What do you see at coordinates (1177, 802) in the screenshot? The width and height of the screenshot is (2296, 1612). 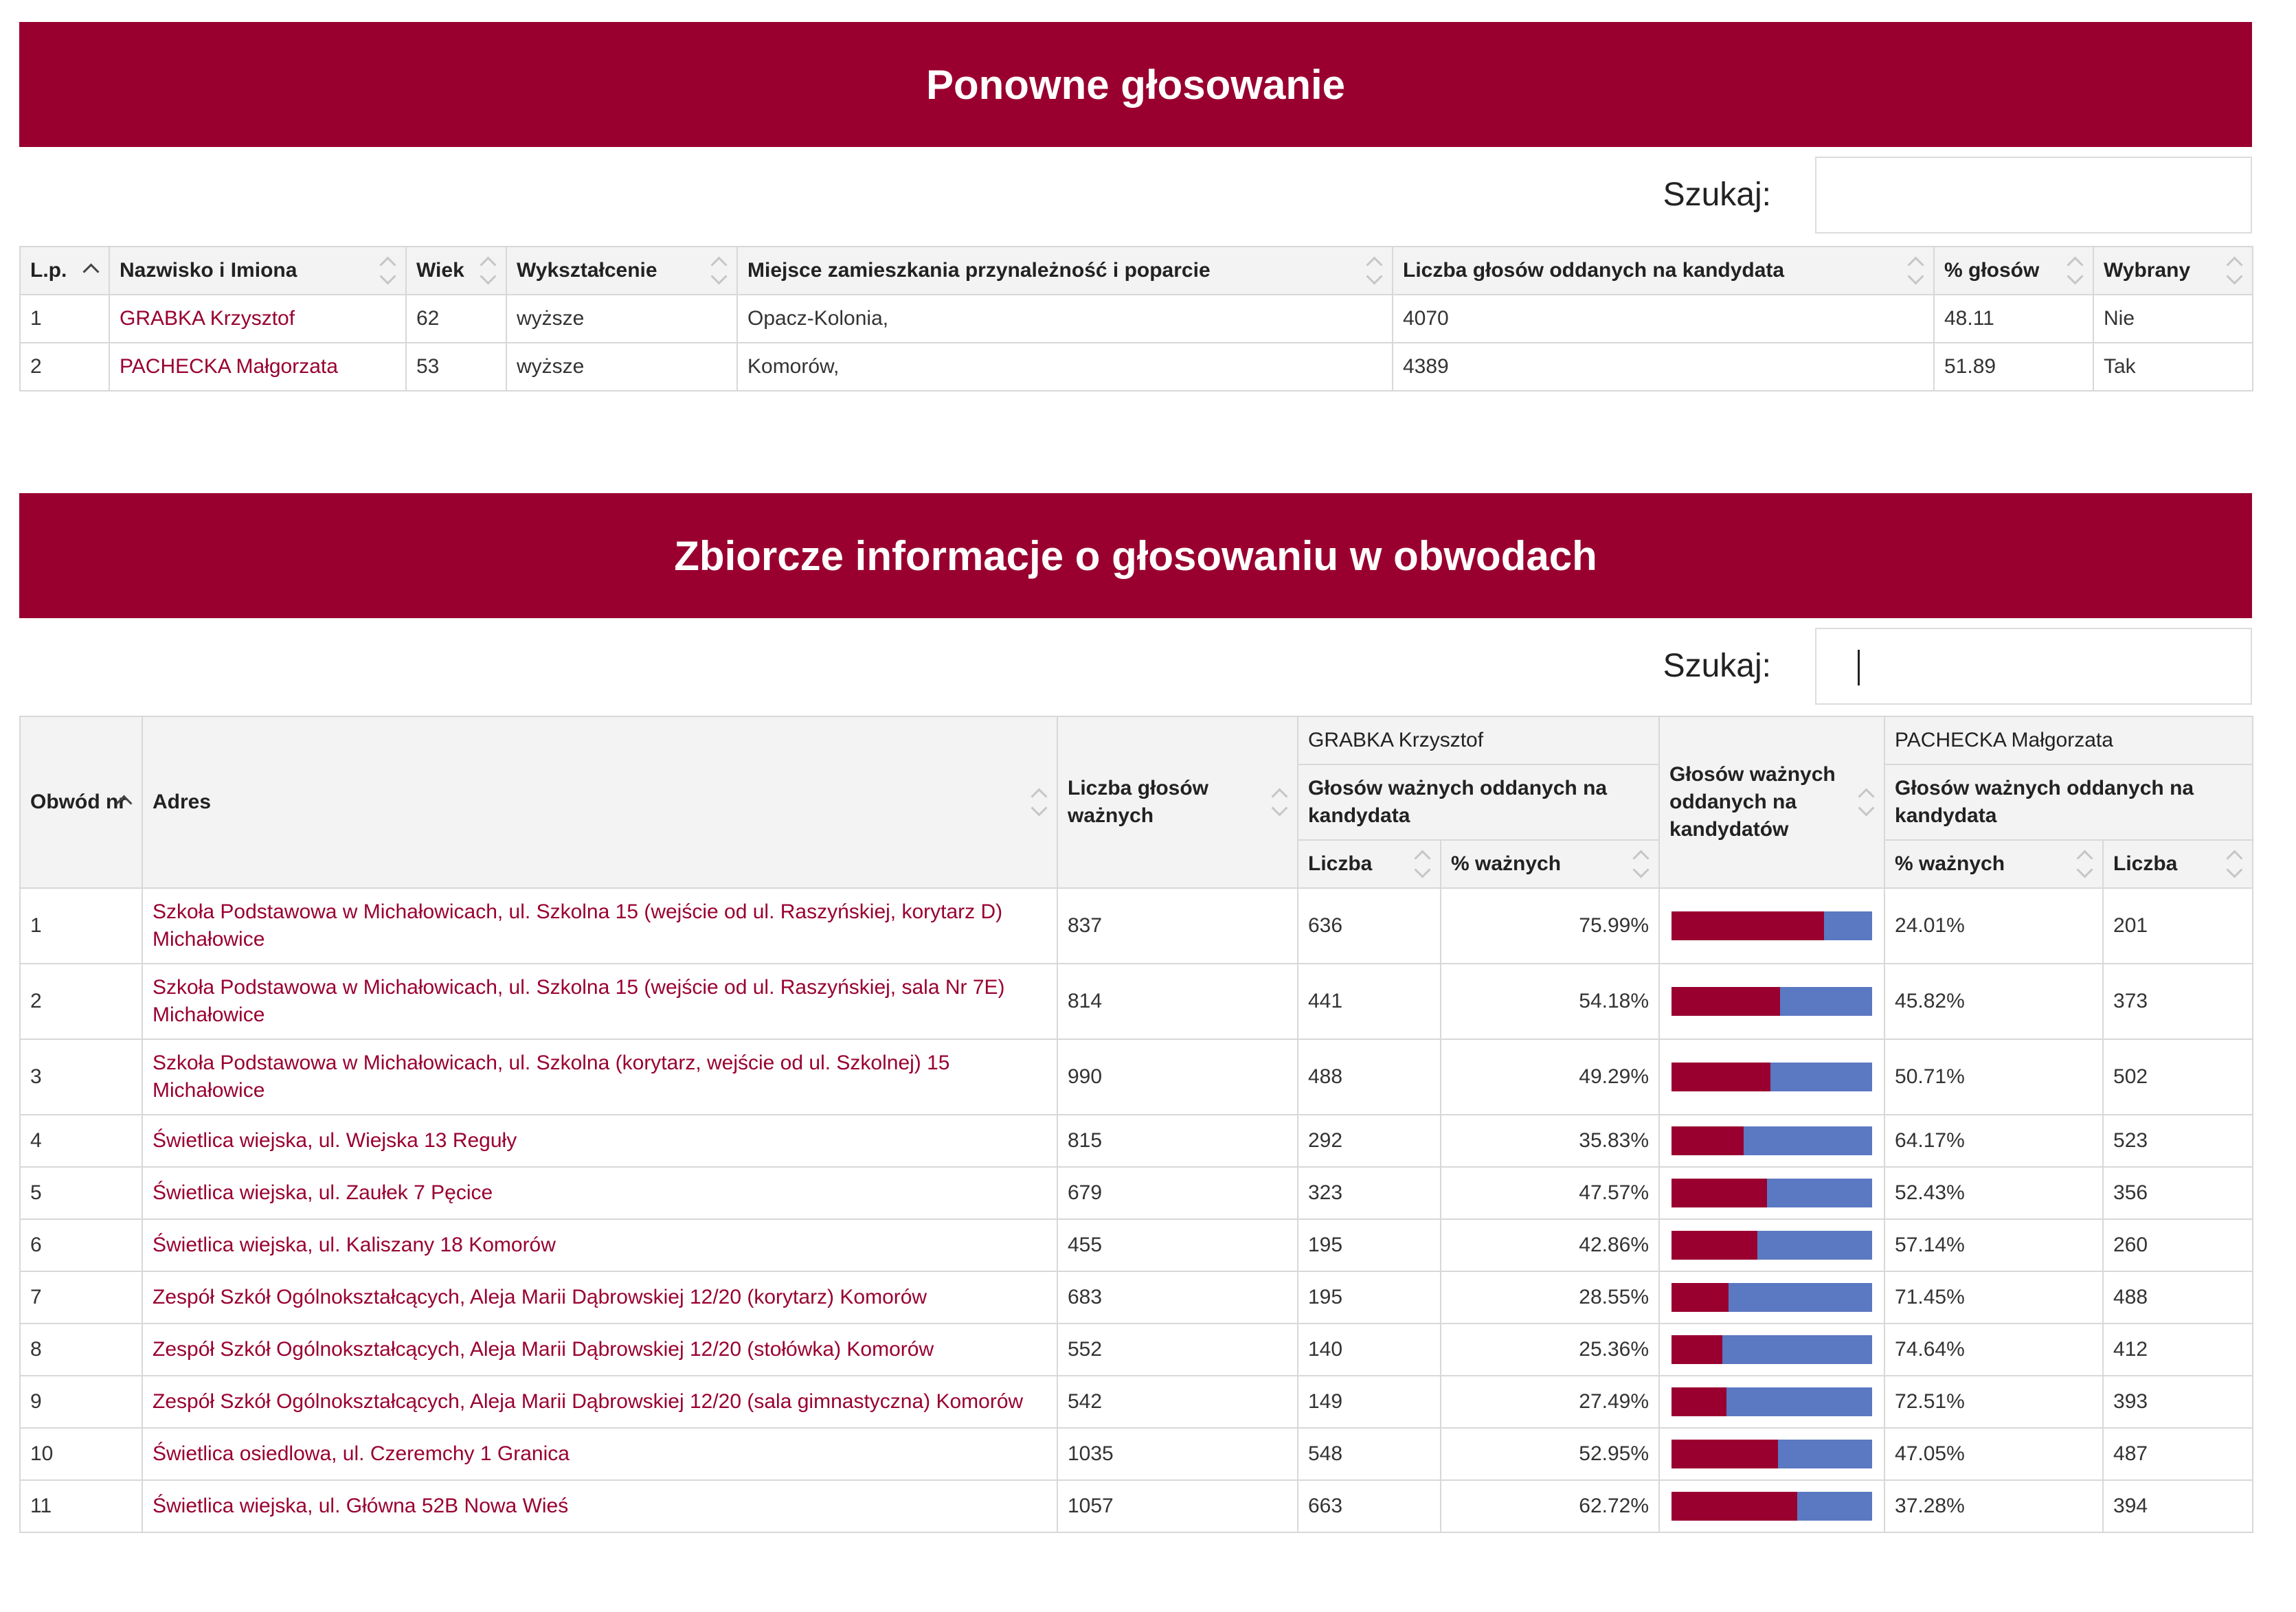 I see `col-header-valid-votes: Liczba głosów ważnych` at bounding box center [1177, 802].